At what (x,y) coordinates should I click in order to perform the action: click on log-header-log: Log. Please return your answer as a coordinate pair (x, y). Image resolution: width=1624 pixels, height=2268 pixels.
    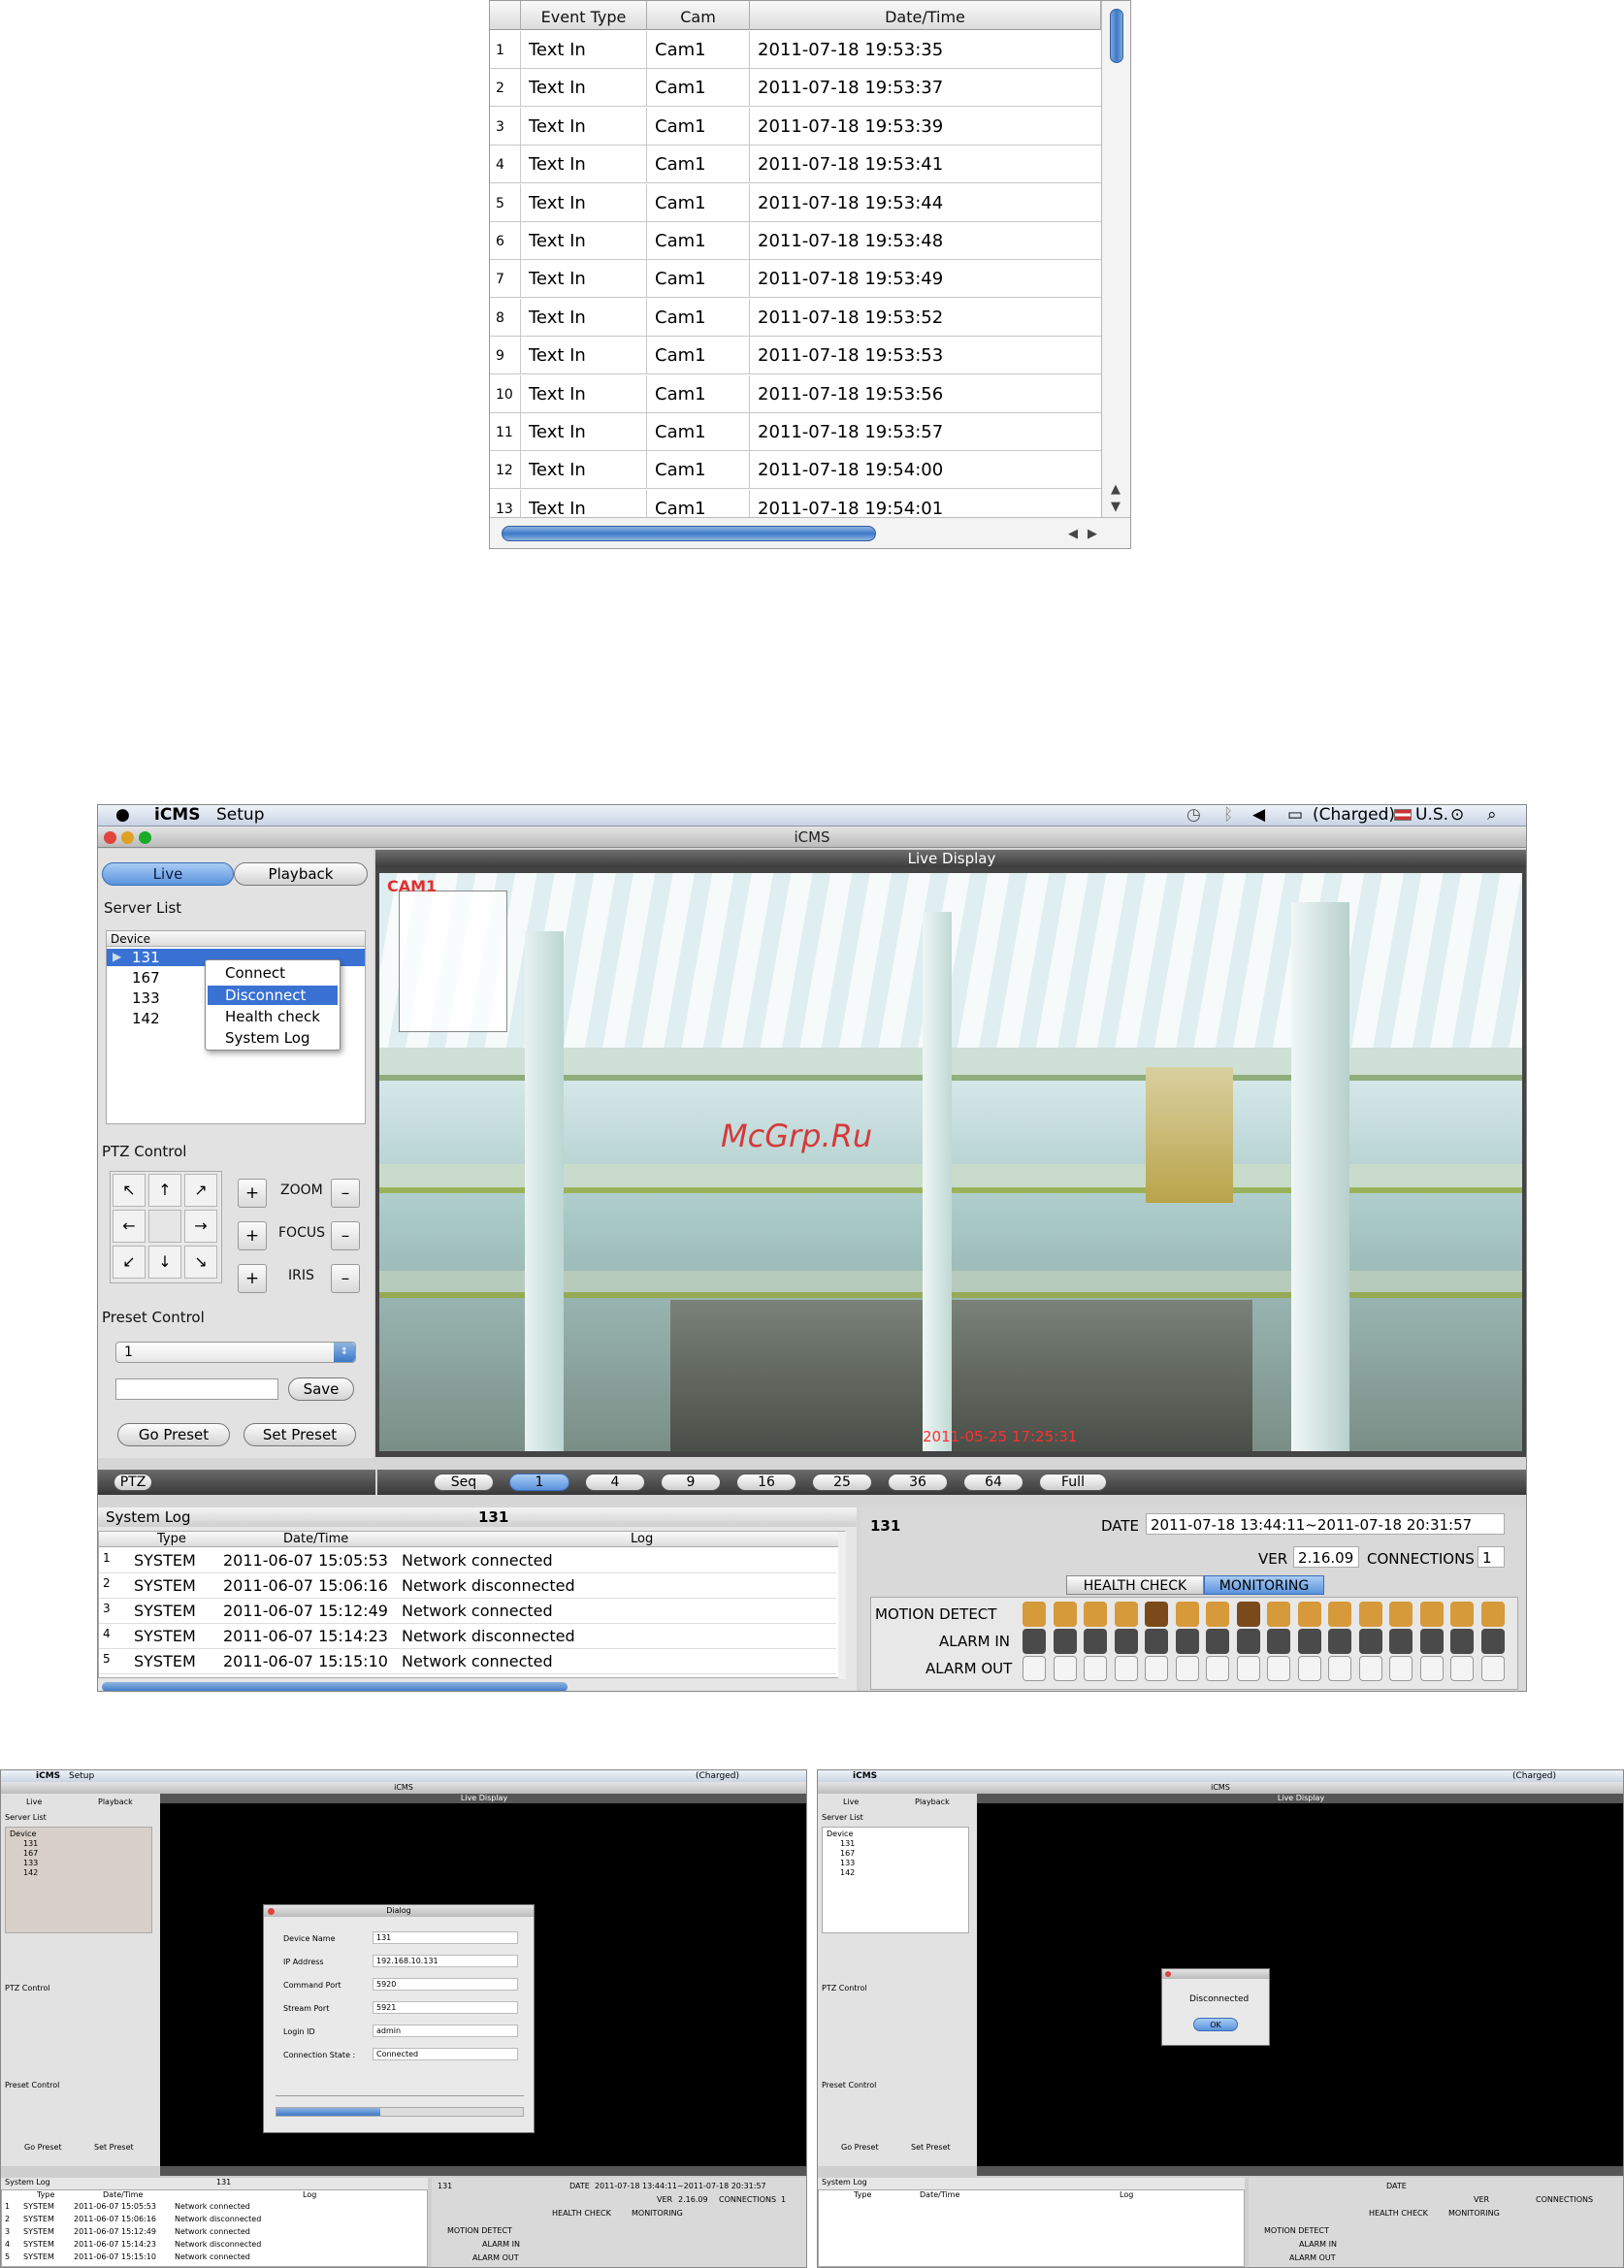
    Looking at the image, I should click on (642, 1539).